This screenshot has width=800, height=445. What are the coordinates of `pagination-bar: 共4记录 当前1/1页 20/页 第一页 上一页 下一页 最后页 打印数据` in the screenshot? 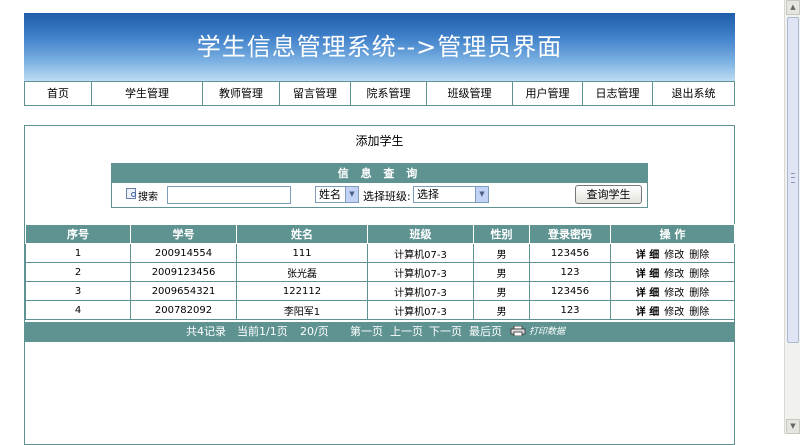 It's located at (379, 332).